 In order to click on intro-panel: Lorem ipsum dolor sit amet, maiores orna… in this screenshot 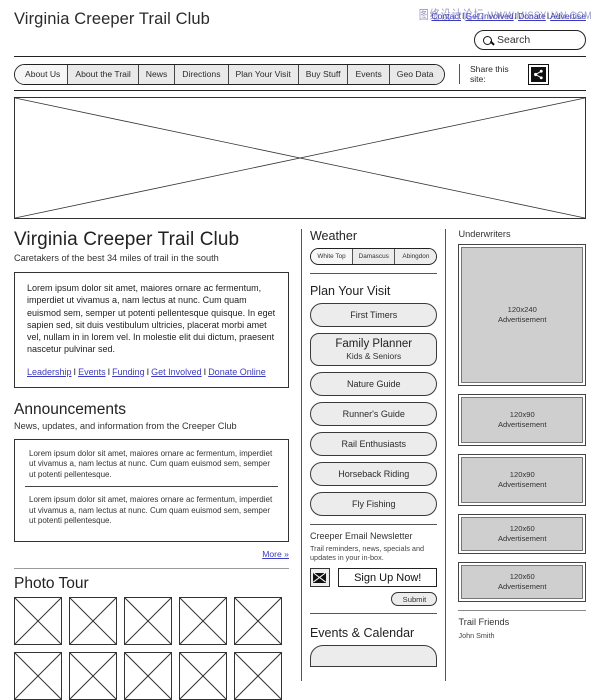, I will do `click(151, 330)`.